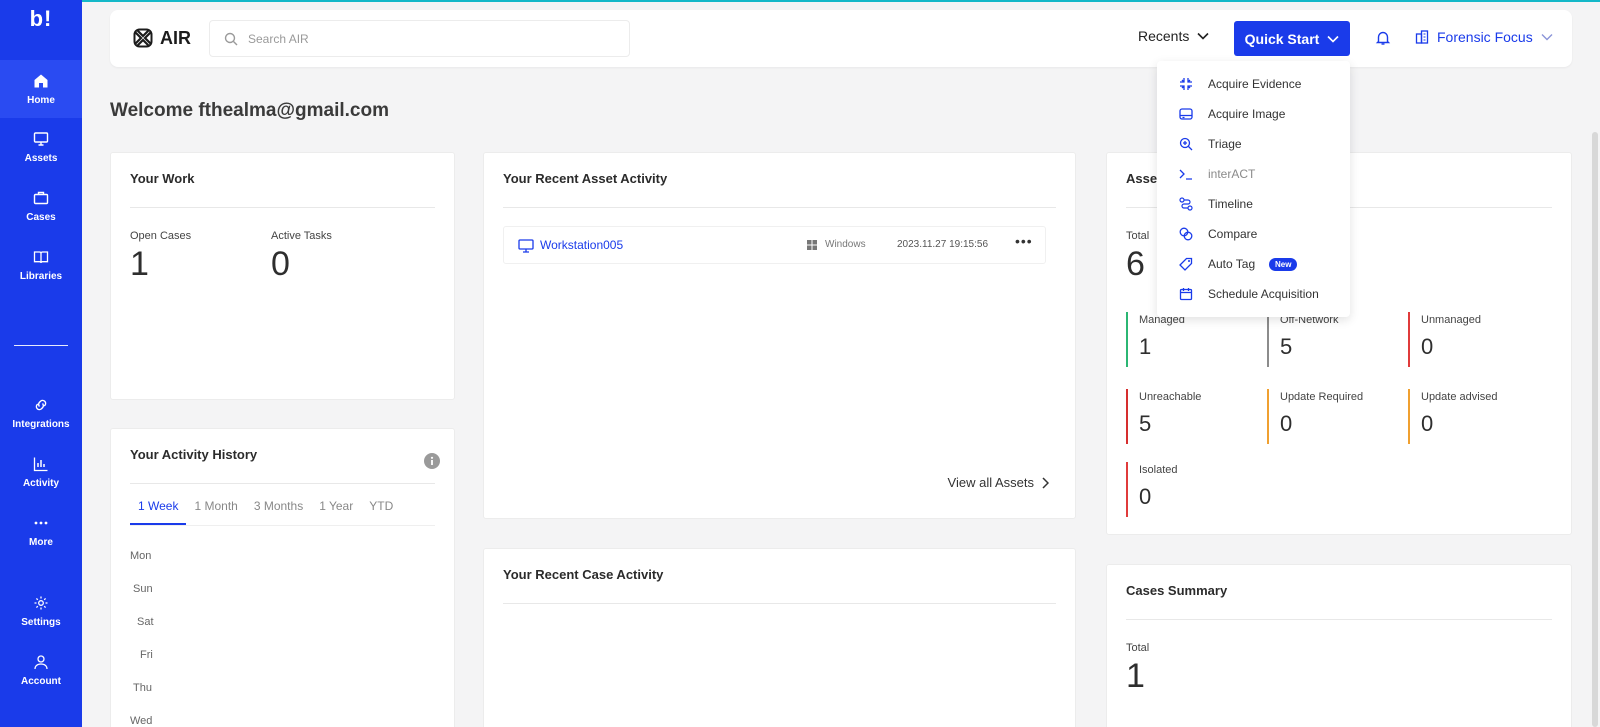 The image size is (1600, 727). What do you see at coordinates (41, 413) in the screenshot?
I see `sidebar-item-integrations: Integrations` at bounding box center [41, 413].